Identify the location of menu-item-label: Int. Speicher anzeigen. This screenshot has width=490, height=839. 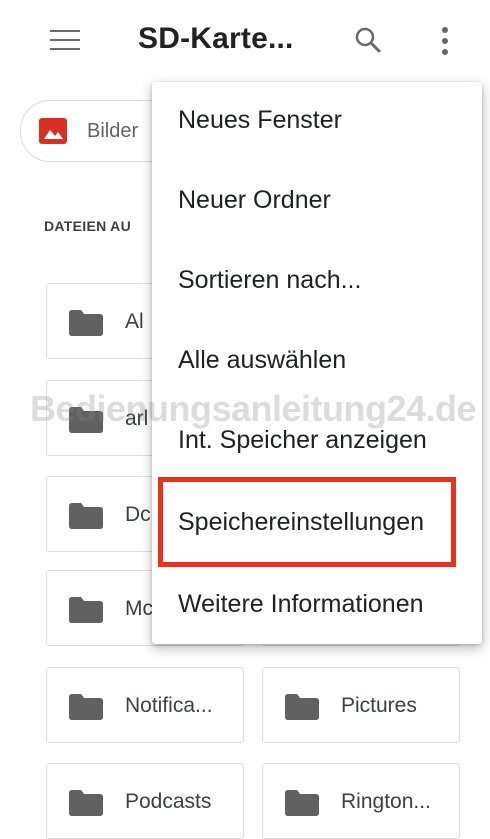
(302, 440).